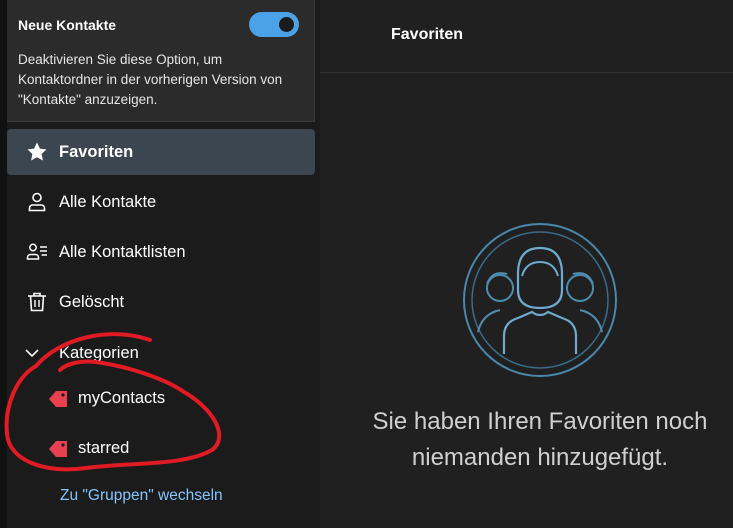  What do you see at coordinates (274, 24) in the screenshot?
I see `new-contacts-toggle` at bounding box center [274, 24].